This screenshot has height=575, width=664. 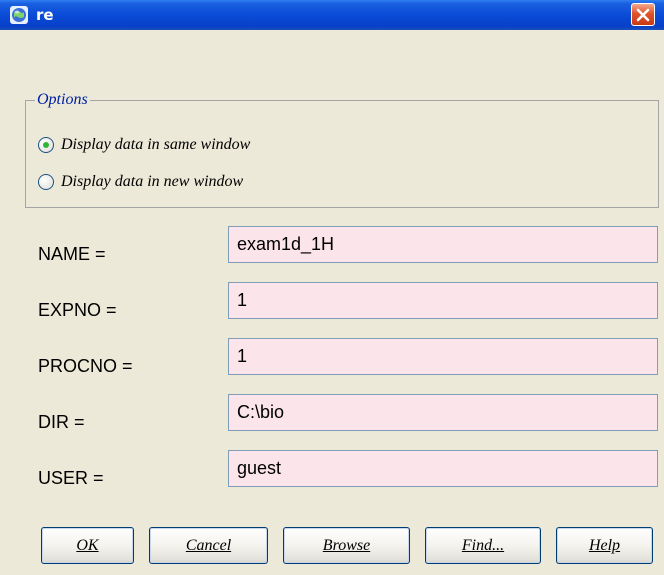 I want to click on radio-same-window: Display data in same window, so click(x=144, y=145).